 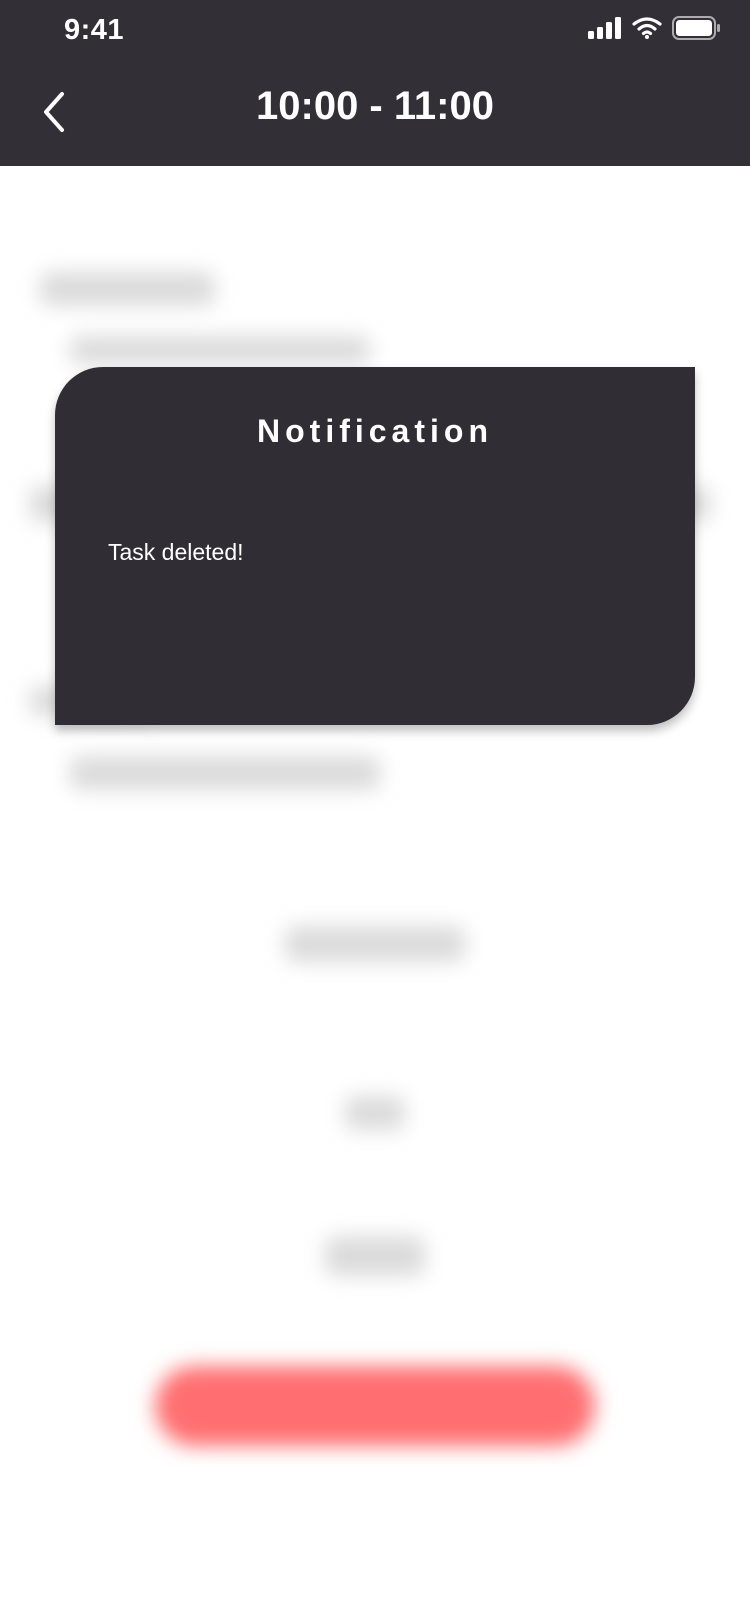 I want to click on status-icons, so click(x=655, y=30).